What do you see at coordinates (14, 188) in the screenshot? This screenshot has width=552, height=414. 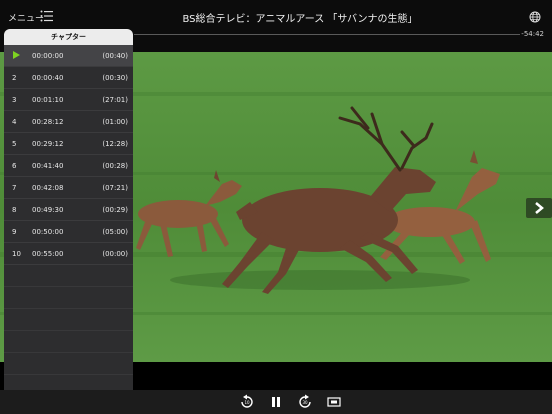 I see `chapter-number: 7` at bounding box center [14, 188].